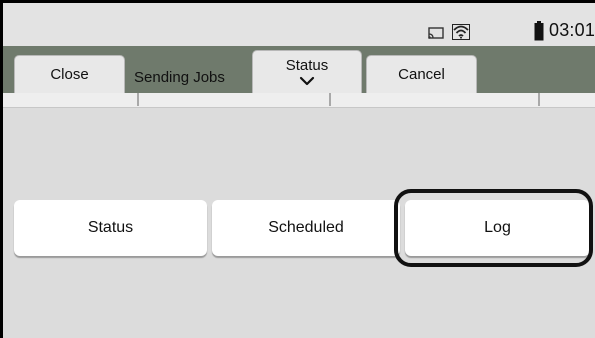 Image resolution: width=595 pixels, height=338 pixels. Describe the element at coordinates (461, 32) in the screenshot. I see `wifi-icon` at that location.